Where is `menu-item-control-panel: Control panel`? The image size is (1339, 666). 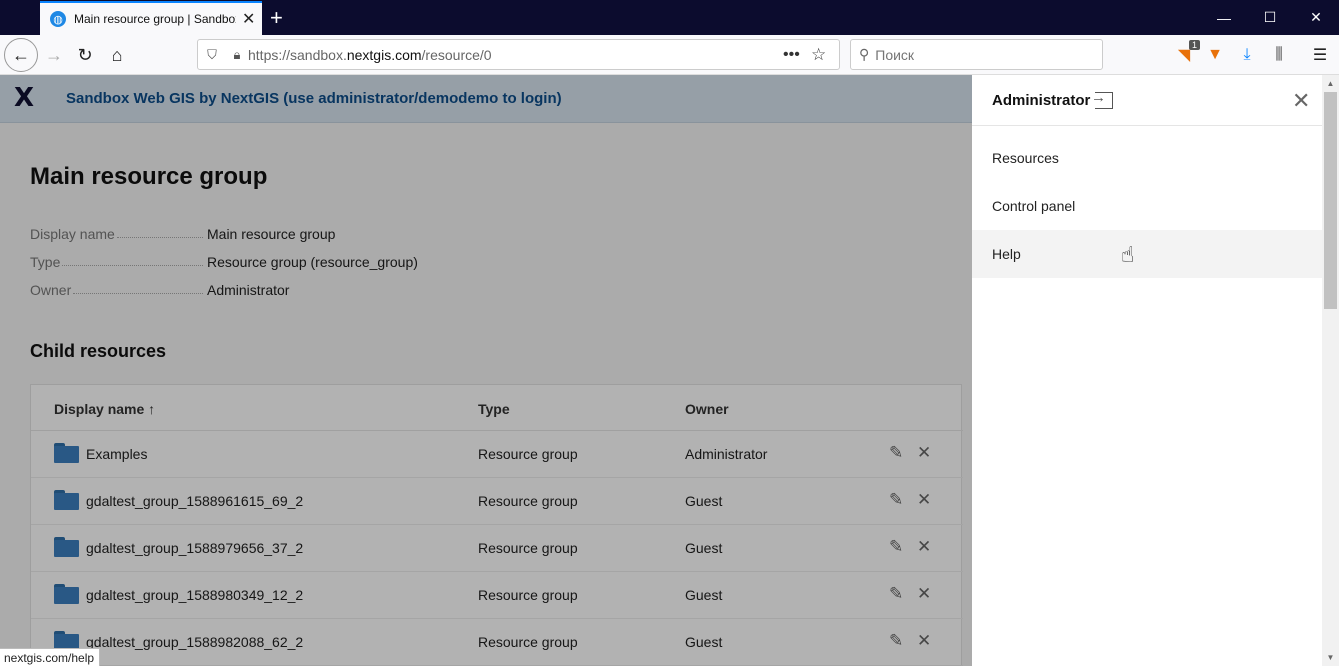 menu-item-control-panel: Control panel is located at coordinates (1147, 206).